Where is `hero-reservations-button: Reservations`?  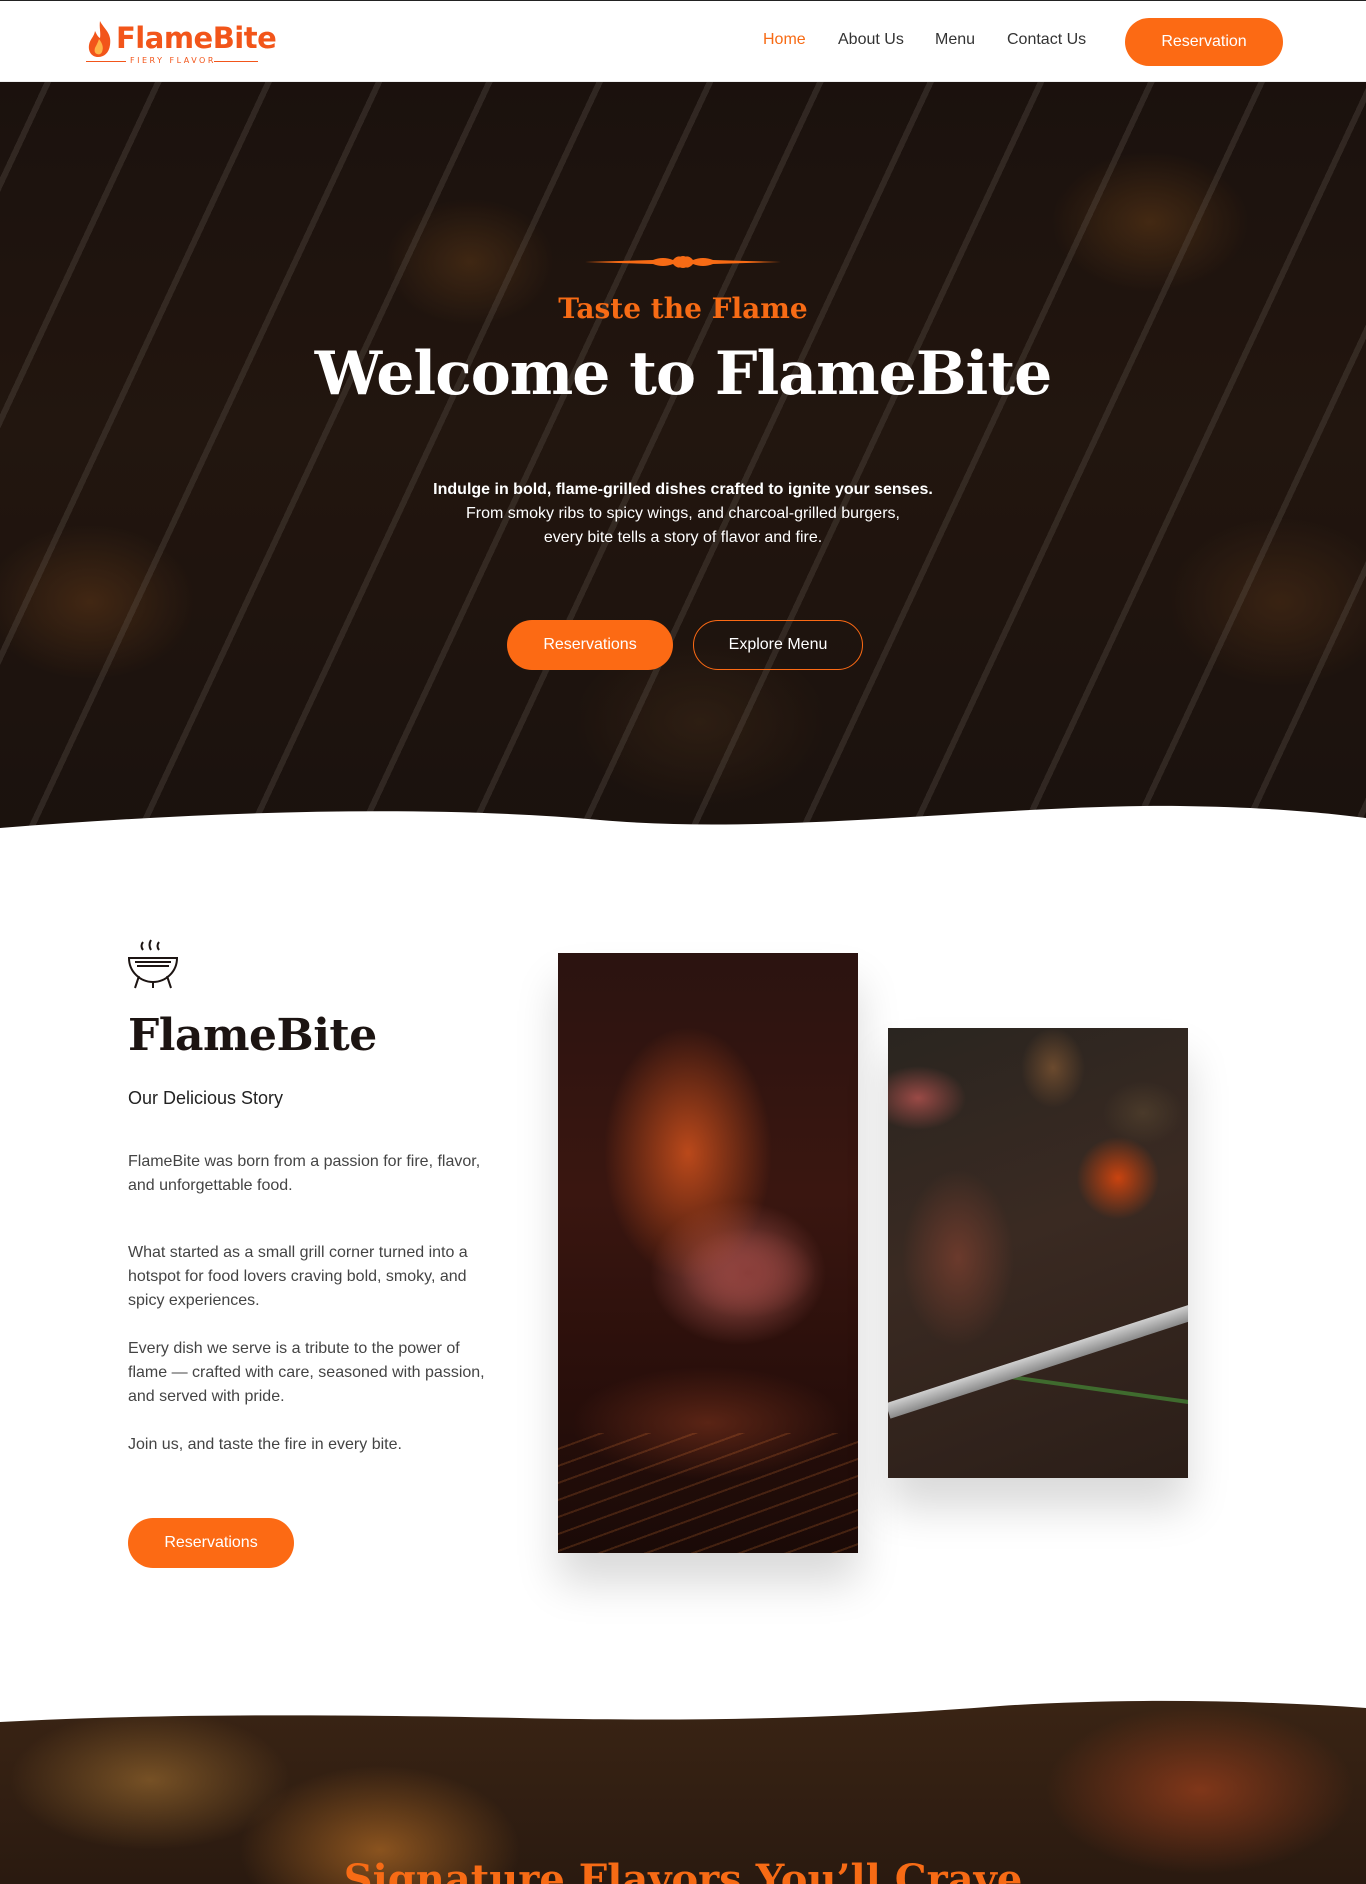
hero-reservations-button: Reservations is located at coordinates (590, 645).